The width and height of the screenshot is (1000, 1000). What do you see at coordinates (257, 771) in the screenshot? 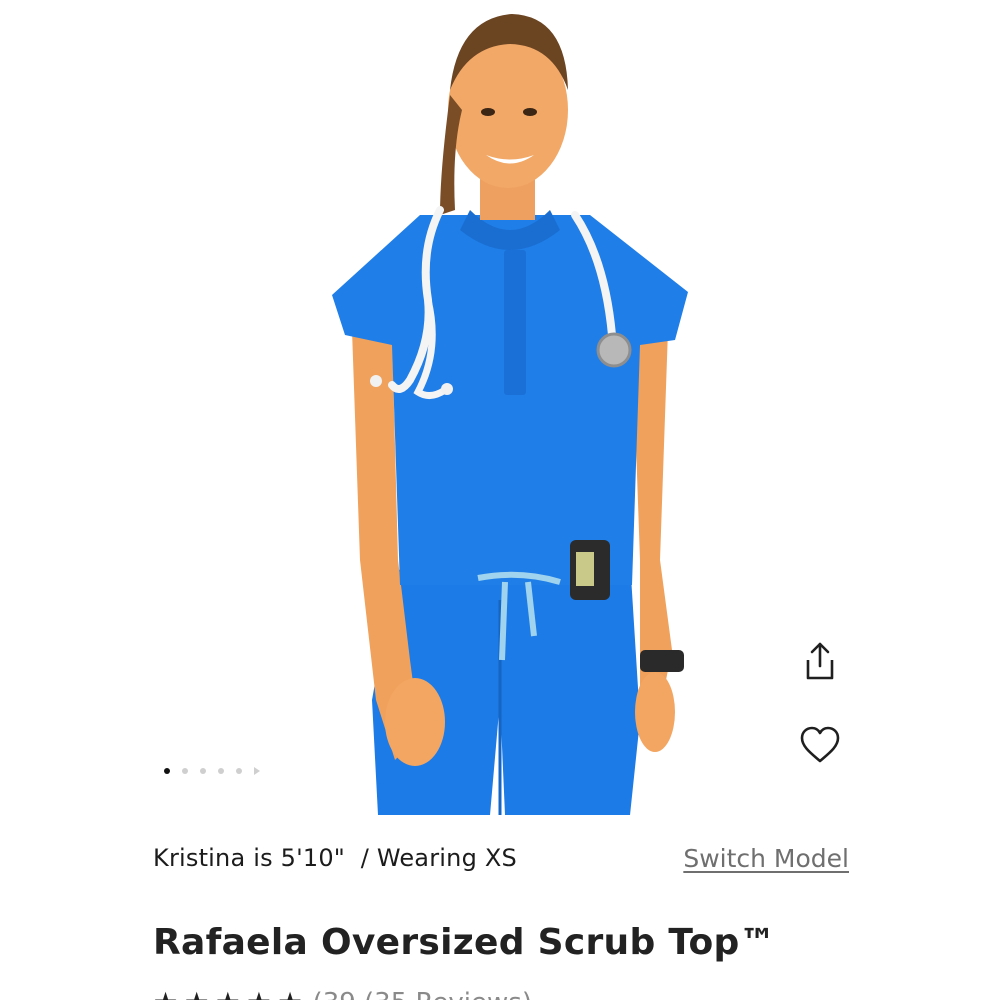
I see `carousel-next-icon` at bounding box center [257, 771].